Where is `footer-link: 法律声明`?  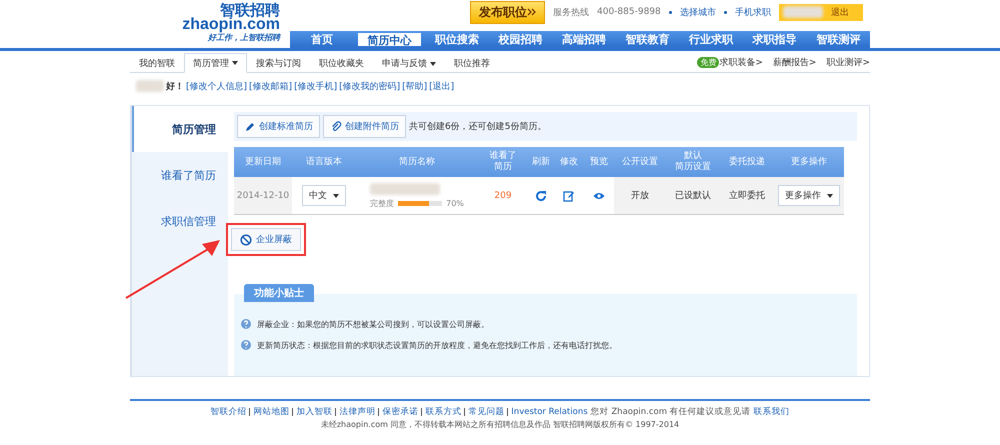 footer-link: 法律声明 is located at coordinates (357, 412).